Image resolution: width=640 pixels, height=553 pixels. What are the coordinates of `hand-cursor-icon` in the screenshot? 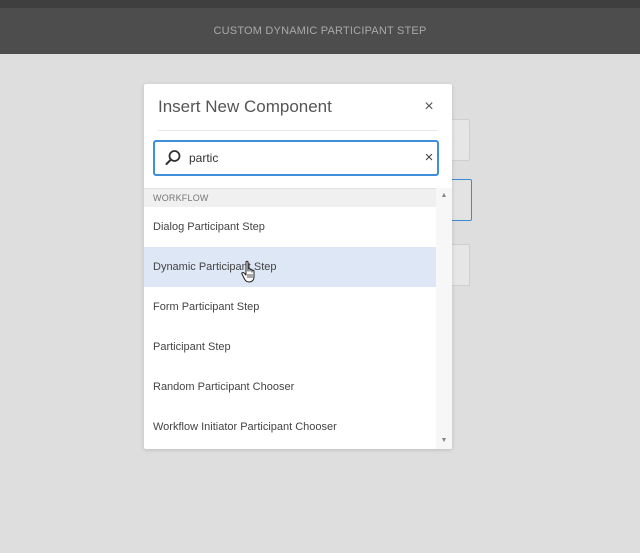 It's located at (250, 272).